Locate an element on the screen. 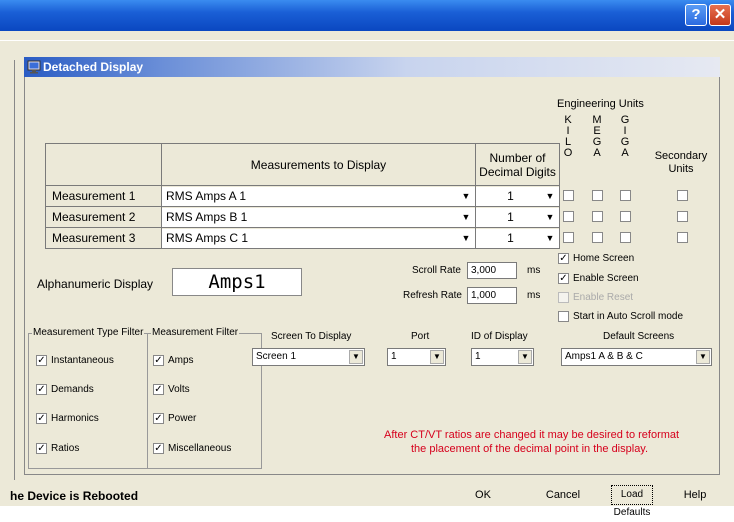 The width and height of the screenshot is (734, 522). harmonics-checkbox: ✓ is located at coordinates (41, 418).